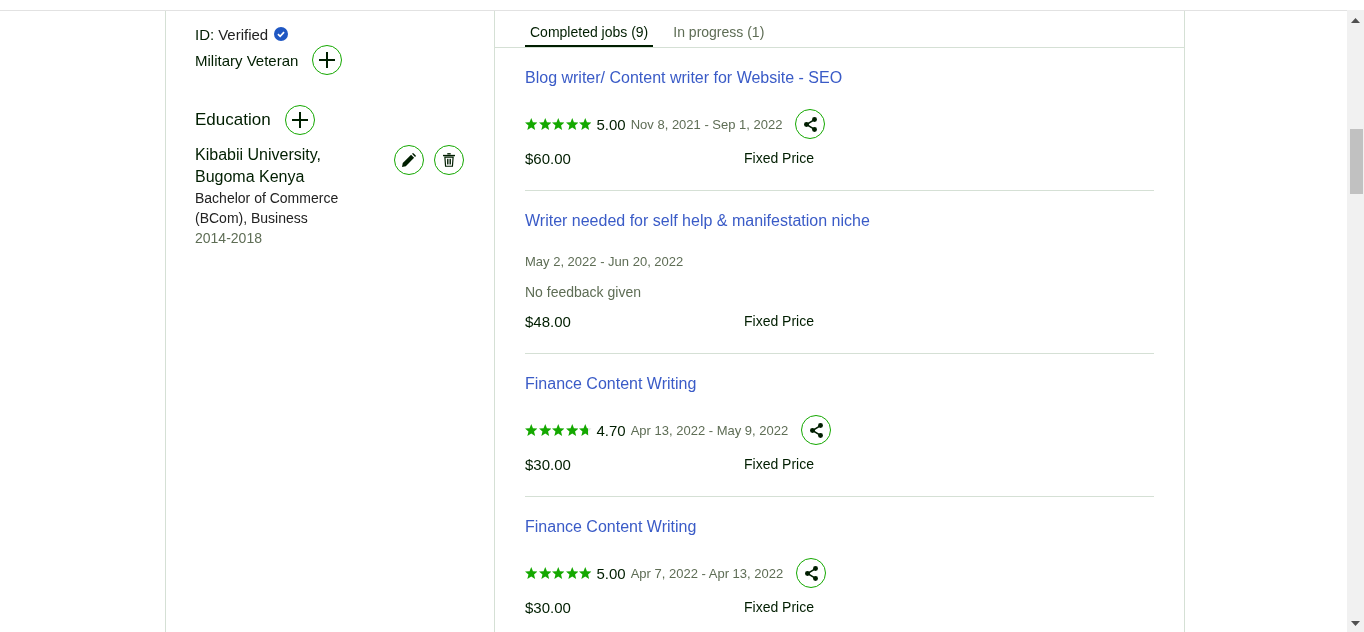  What do you see at coordinates (1356, 161) in the screenshot?
I see `scrollbar-thumb` at bounding box center [1356, 161].